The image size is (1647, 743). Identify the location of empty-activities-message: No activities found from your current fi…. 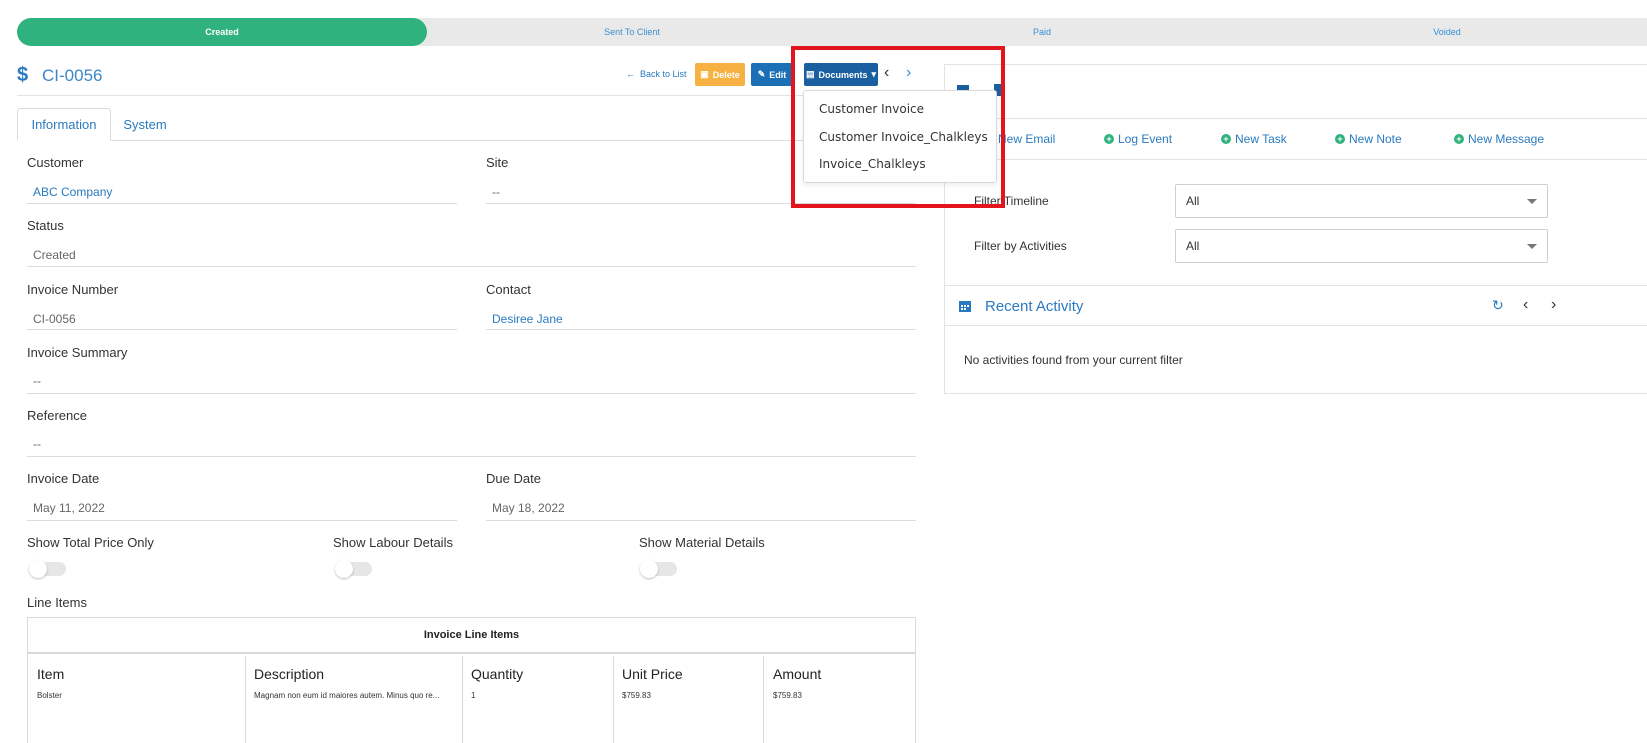
(1073, 360).